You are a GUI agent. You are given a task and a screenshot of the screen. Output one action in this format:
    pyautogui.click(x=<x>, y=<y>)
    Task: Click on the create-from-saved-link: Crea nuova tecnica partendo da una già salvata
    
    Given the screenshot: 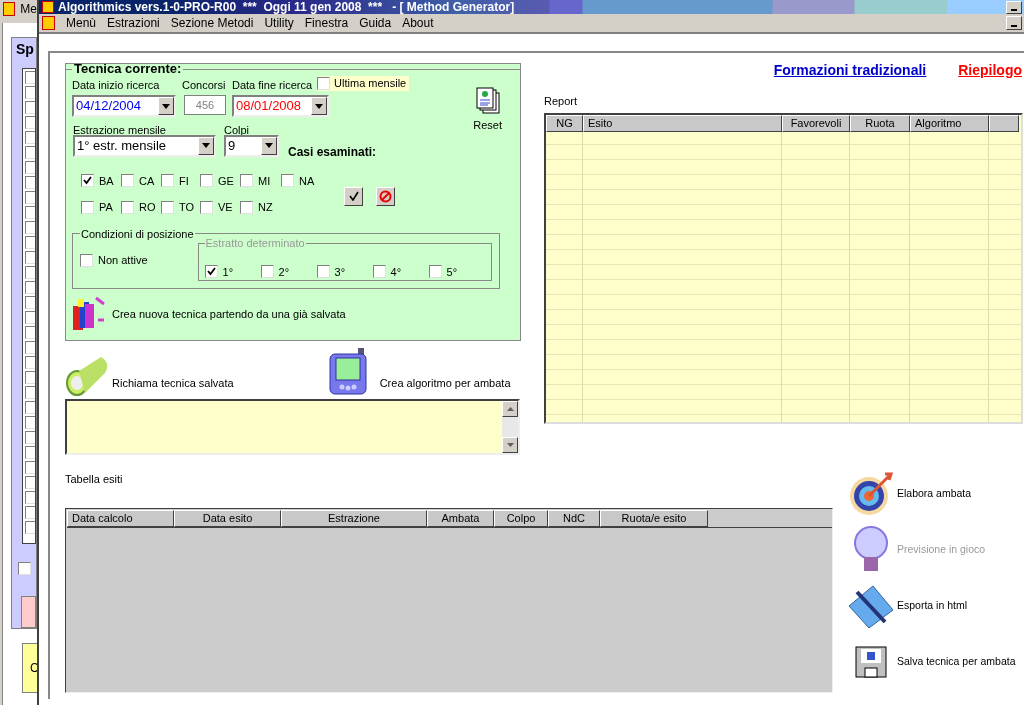 What is the action you would take?
    pyautogui.click(x=229, y=314)
    